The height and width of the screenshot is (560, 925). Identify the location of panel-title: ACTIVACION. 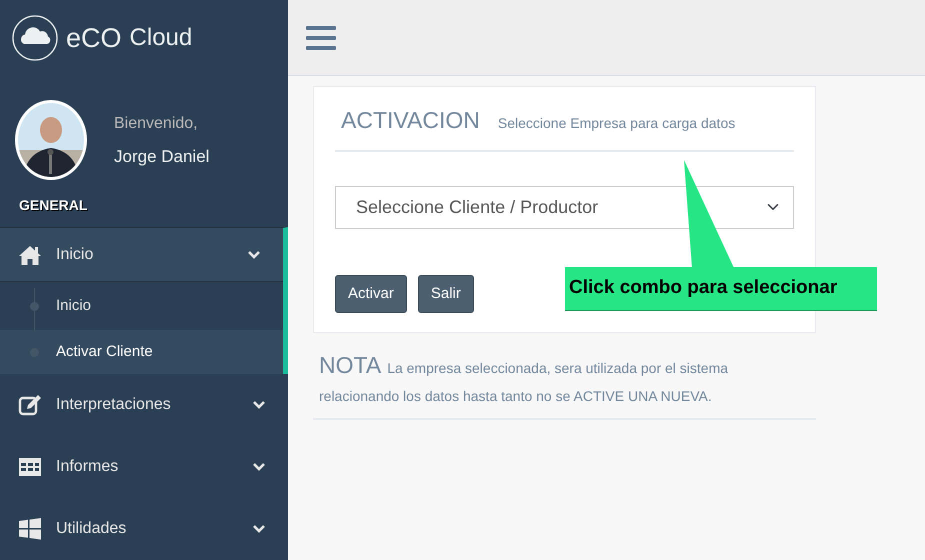
(410, 120).